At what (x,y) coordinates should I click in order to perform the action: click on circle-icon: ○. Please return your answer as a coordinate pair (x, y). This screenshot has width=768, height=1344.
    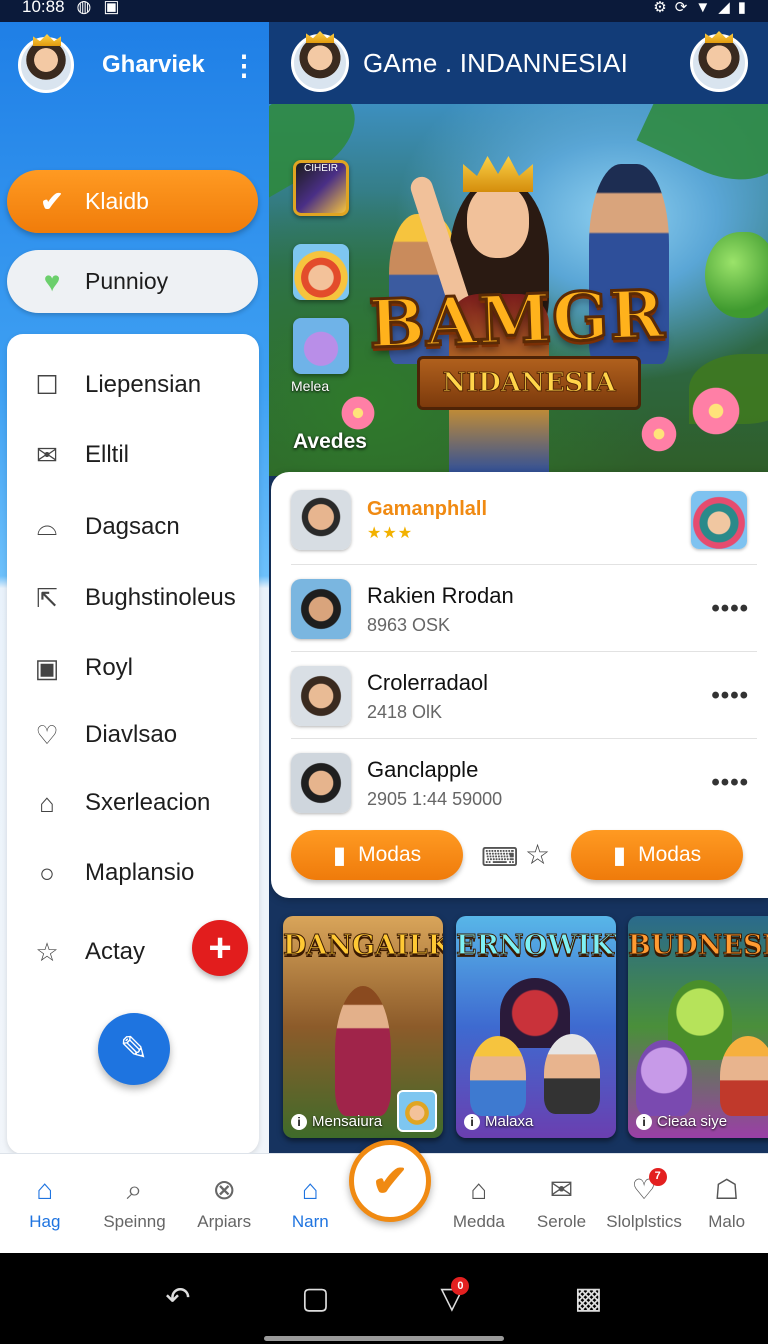
    Looking at the image, I should click on (47, 872).